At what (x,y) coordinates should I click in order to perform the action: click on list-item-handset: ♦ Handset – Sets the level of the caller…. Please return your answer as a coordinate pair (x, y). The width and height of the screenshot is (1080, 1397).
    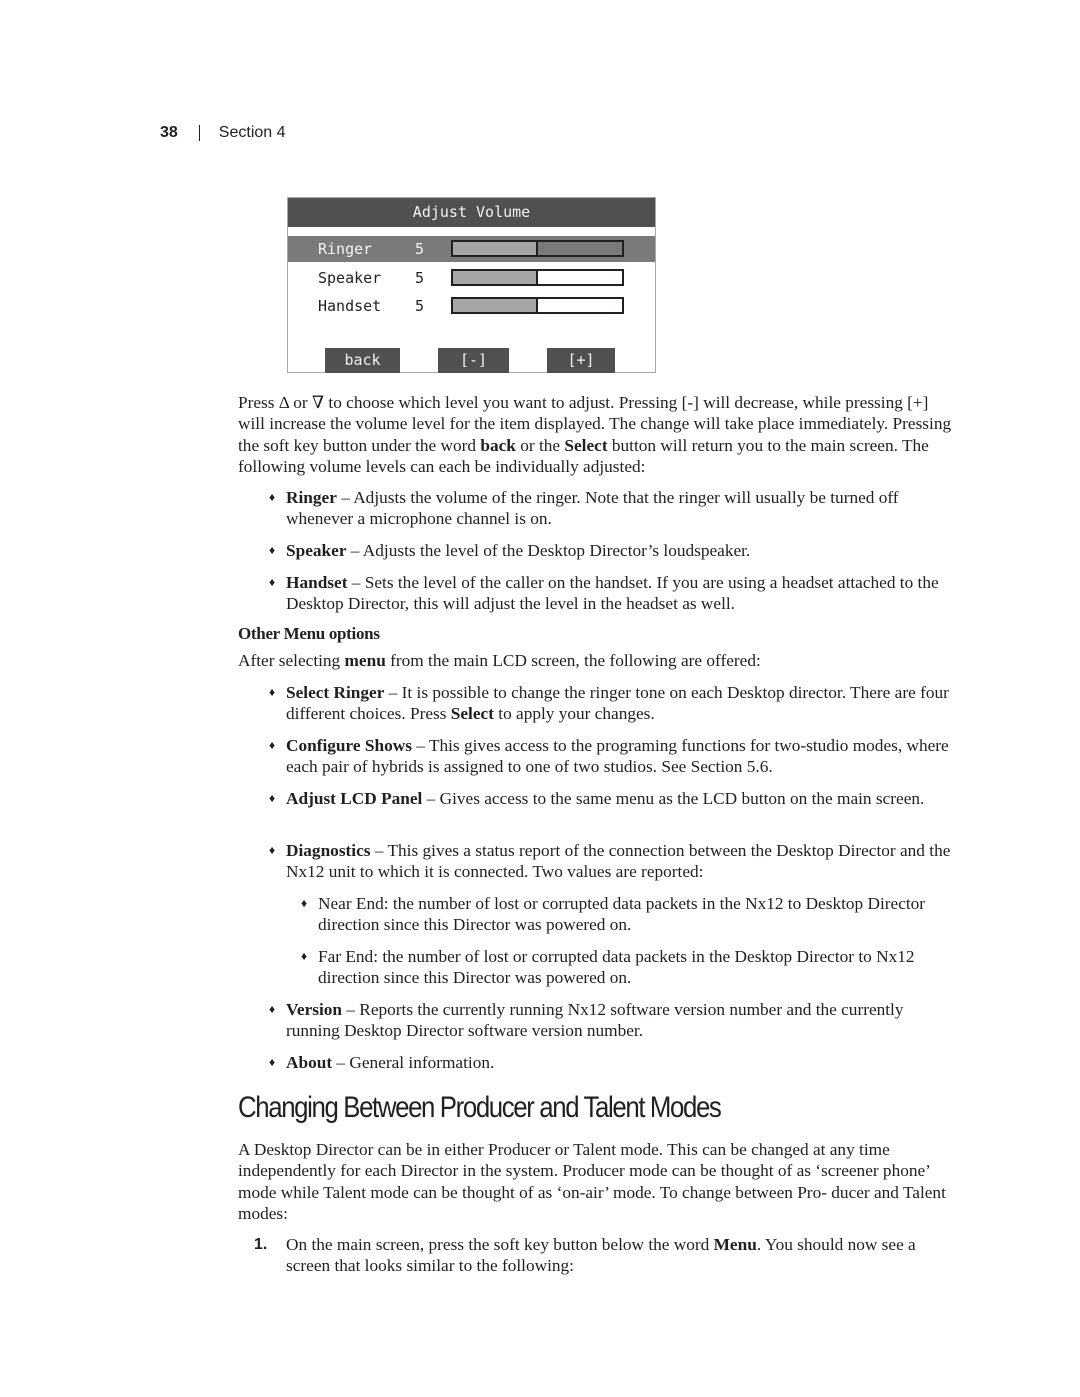
    Looking at the image, I should click on (612, 593).